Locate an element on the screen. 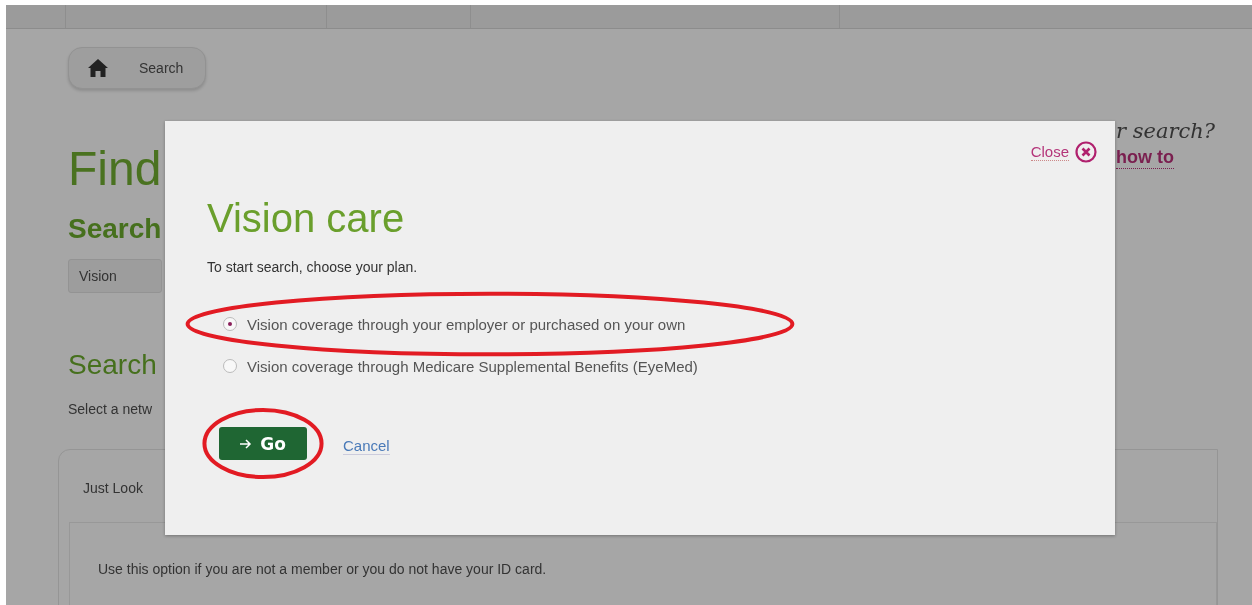  description-text: Use this option if you are not a member or you do not have your ID card. is located at coordinates (323, 569).